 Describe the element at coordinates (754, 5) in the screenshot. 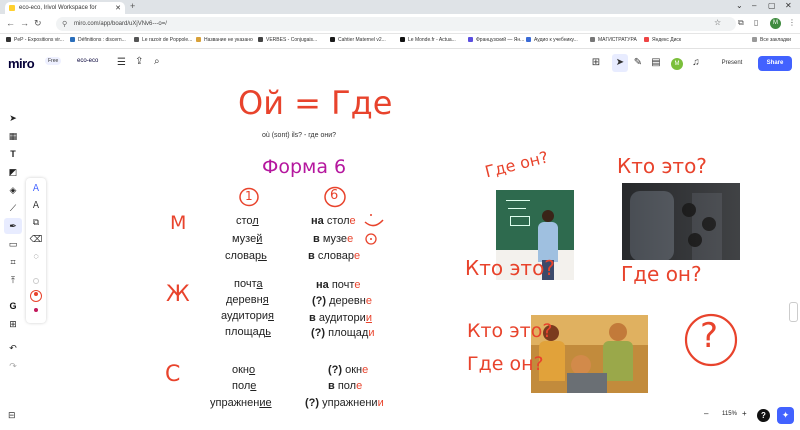

I see `minimize-icon: –` at that location.